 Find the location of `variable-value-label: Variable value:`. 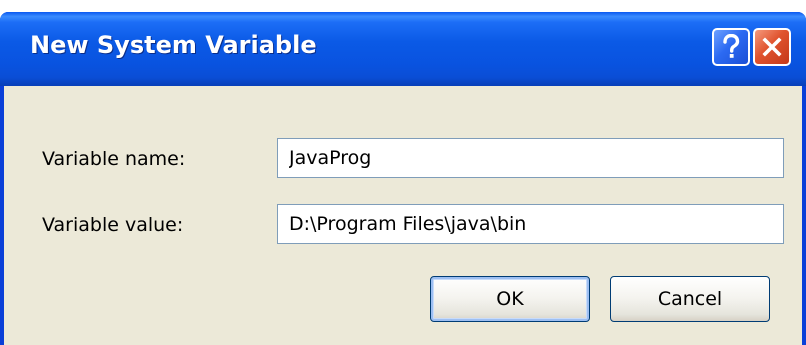

variable-value-label: Variable value: is located at coordinates (113, 225).